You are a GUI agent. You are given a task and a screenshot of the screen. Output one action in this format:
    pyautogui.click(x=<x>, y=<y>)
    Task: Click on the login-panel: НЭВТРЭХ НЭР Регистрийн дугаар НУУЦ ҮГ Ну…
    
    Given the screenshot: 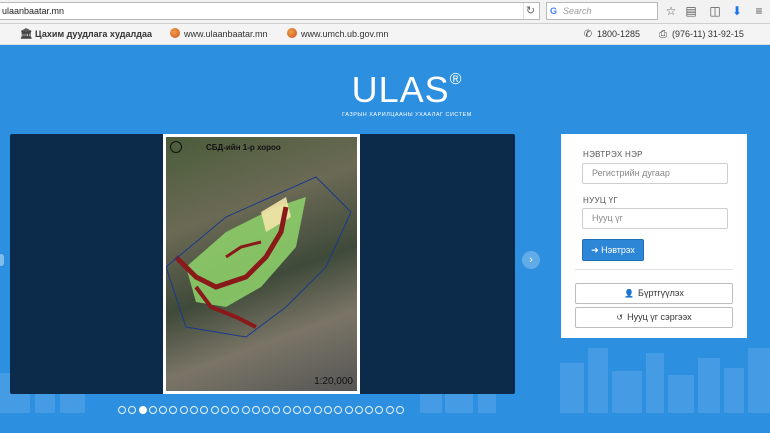 What is the action you would take?
    pyautogui.click(x=654, y=236)
    